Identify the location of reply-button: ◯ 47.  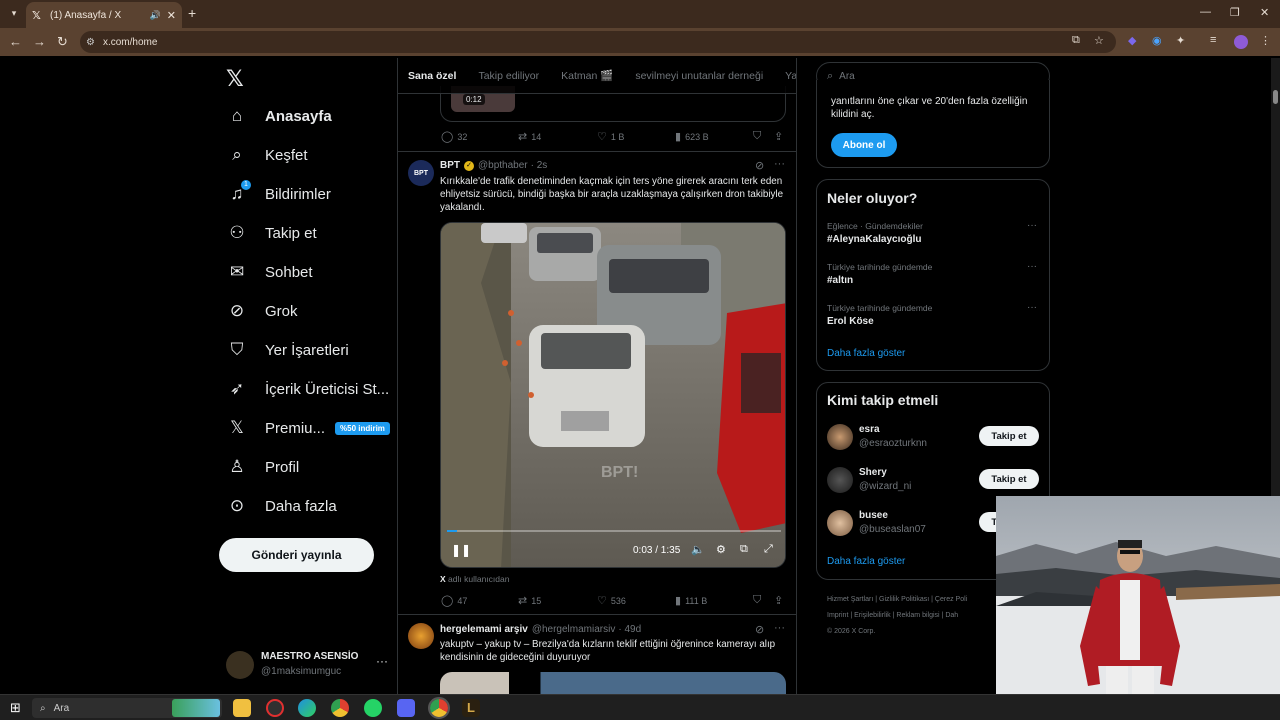
(454, 600).